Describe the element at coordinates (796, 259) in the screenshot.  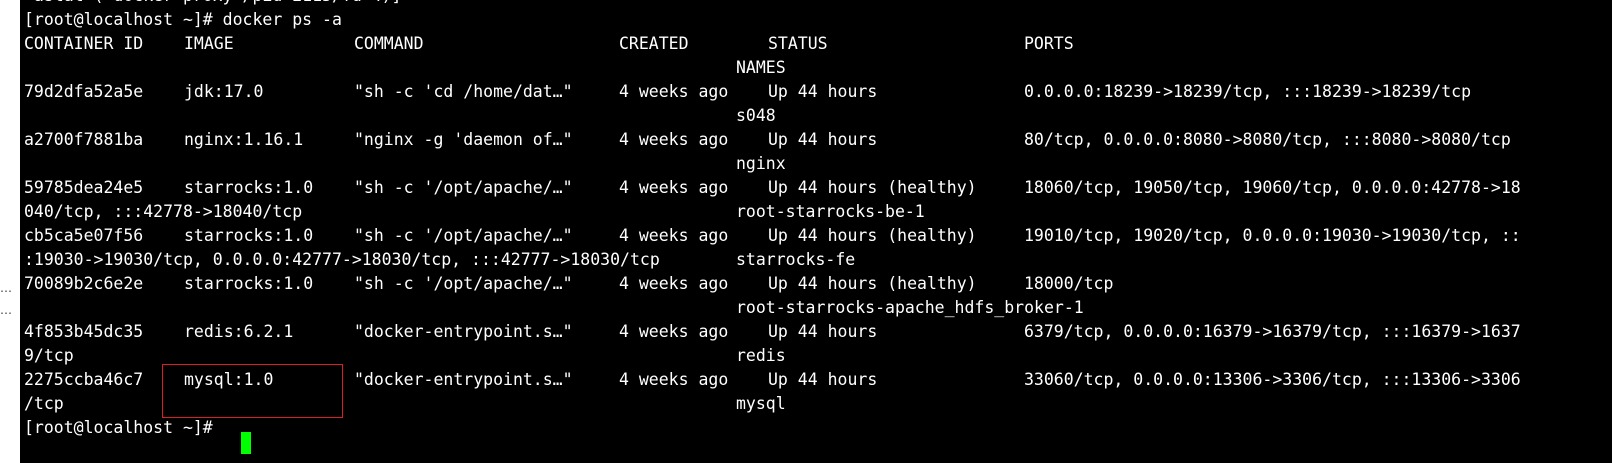
I see `container-name: starrocks-fe` at that location.